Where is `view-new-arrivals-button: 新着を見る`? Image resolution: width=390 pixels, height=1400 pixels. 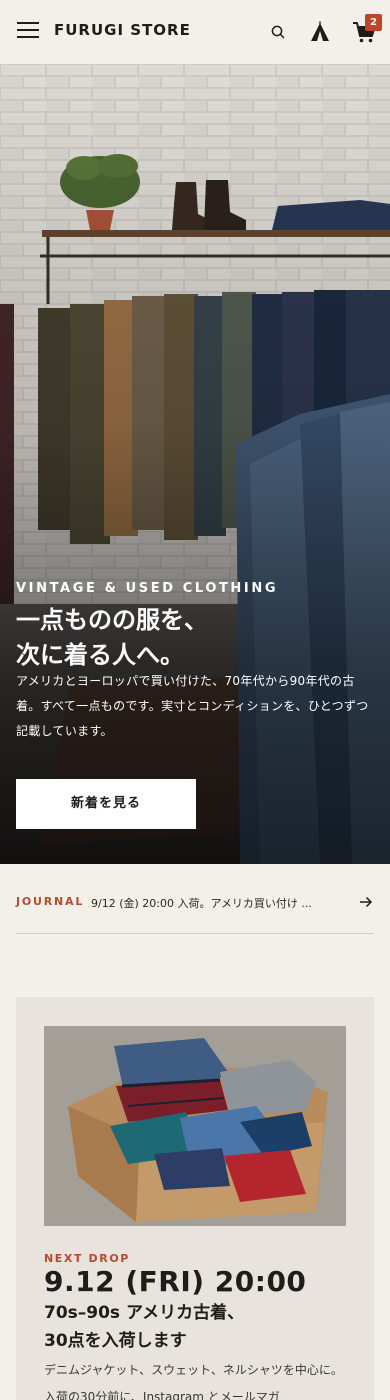 view-new-arrivals-button: 新着を見る is located at coordinates (106, 804).